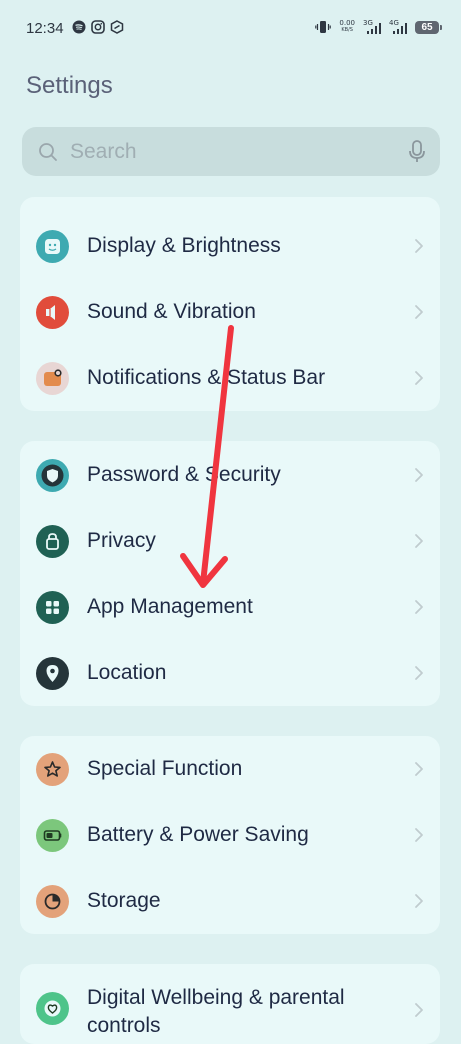 Image resolution: width=461 pixels, height=1044 pixels. I want to click on settings-item-notifications-status-bar: Notifications & Status Bar, so click(230, 378).